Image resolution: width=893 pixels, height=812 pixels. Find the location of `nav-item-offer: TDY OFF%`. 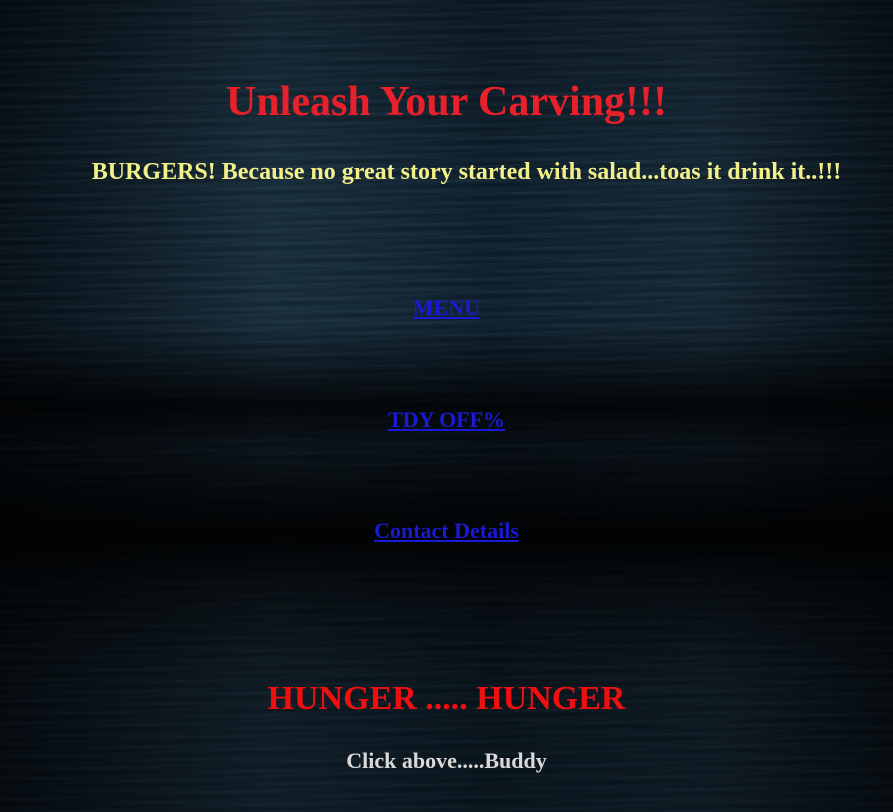

nav-item-offer: TDY OFF% is located at coordinates (446, 420).